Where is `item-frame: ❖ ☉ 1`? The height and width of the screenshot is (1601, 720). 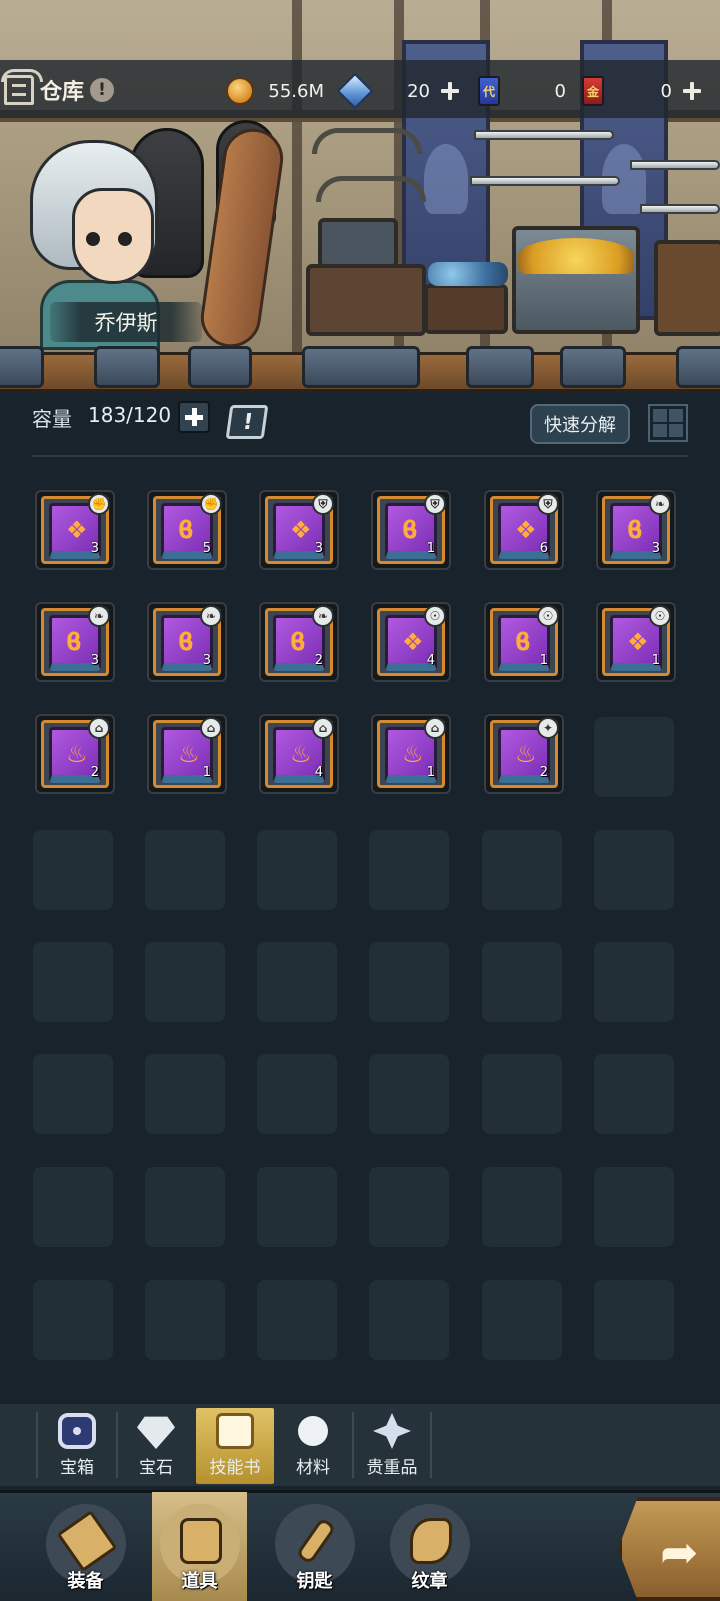
item-frame: ❖ ☉ 1 is located at coordinates (636, 640).